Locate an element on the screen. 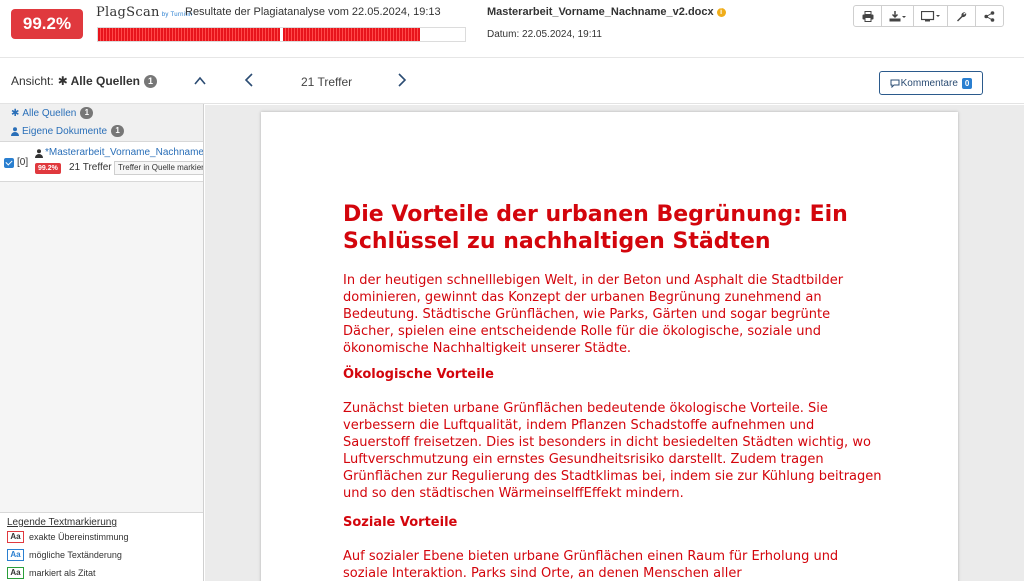  filter-all-sources: ✱ Alle Quellen 1 is located at coordinates (52, 113).